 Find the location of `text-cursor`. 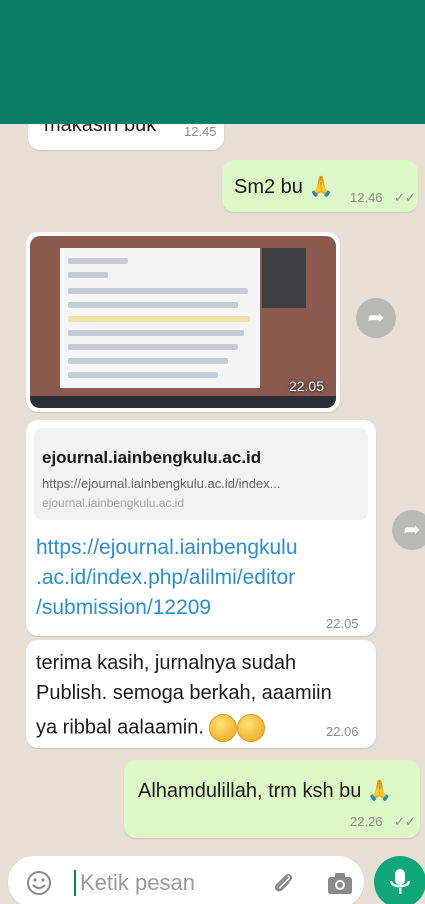

text-cursor is located at coordinates (75, 883).